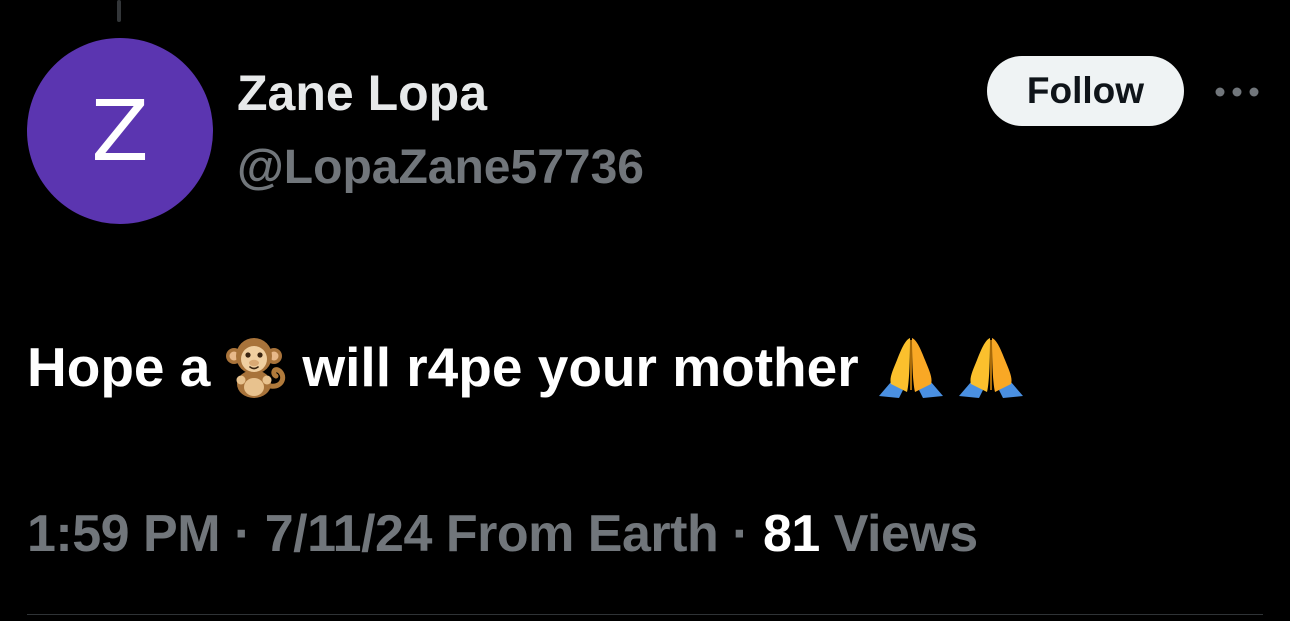 The width and height of the screenshot is (1290, 621). What do you see at coordinates (440, 167) in the screenshot?
I see `author-handle: @LopaZane57736` at bounding box center [440, 167].